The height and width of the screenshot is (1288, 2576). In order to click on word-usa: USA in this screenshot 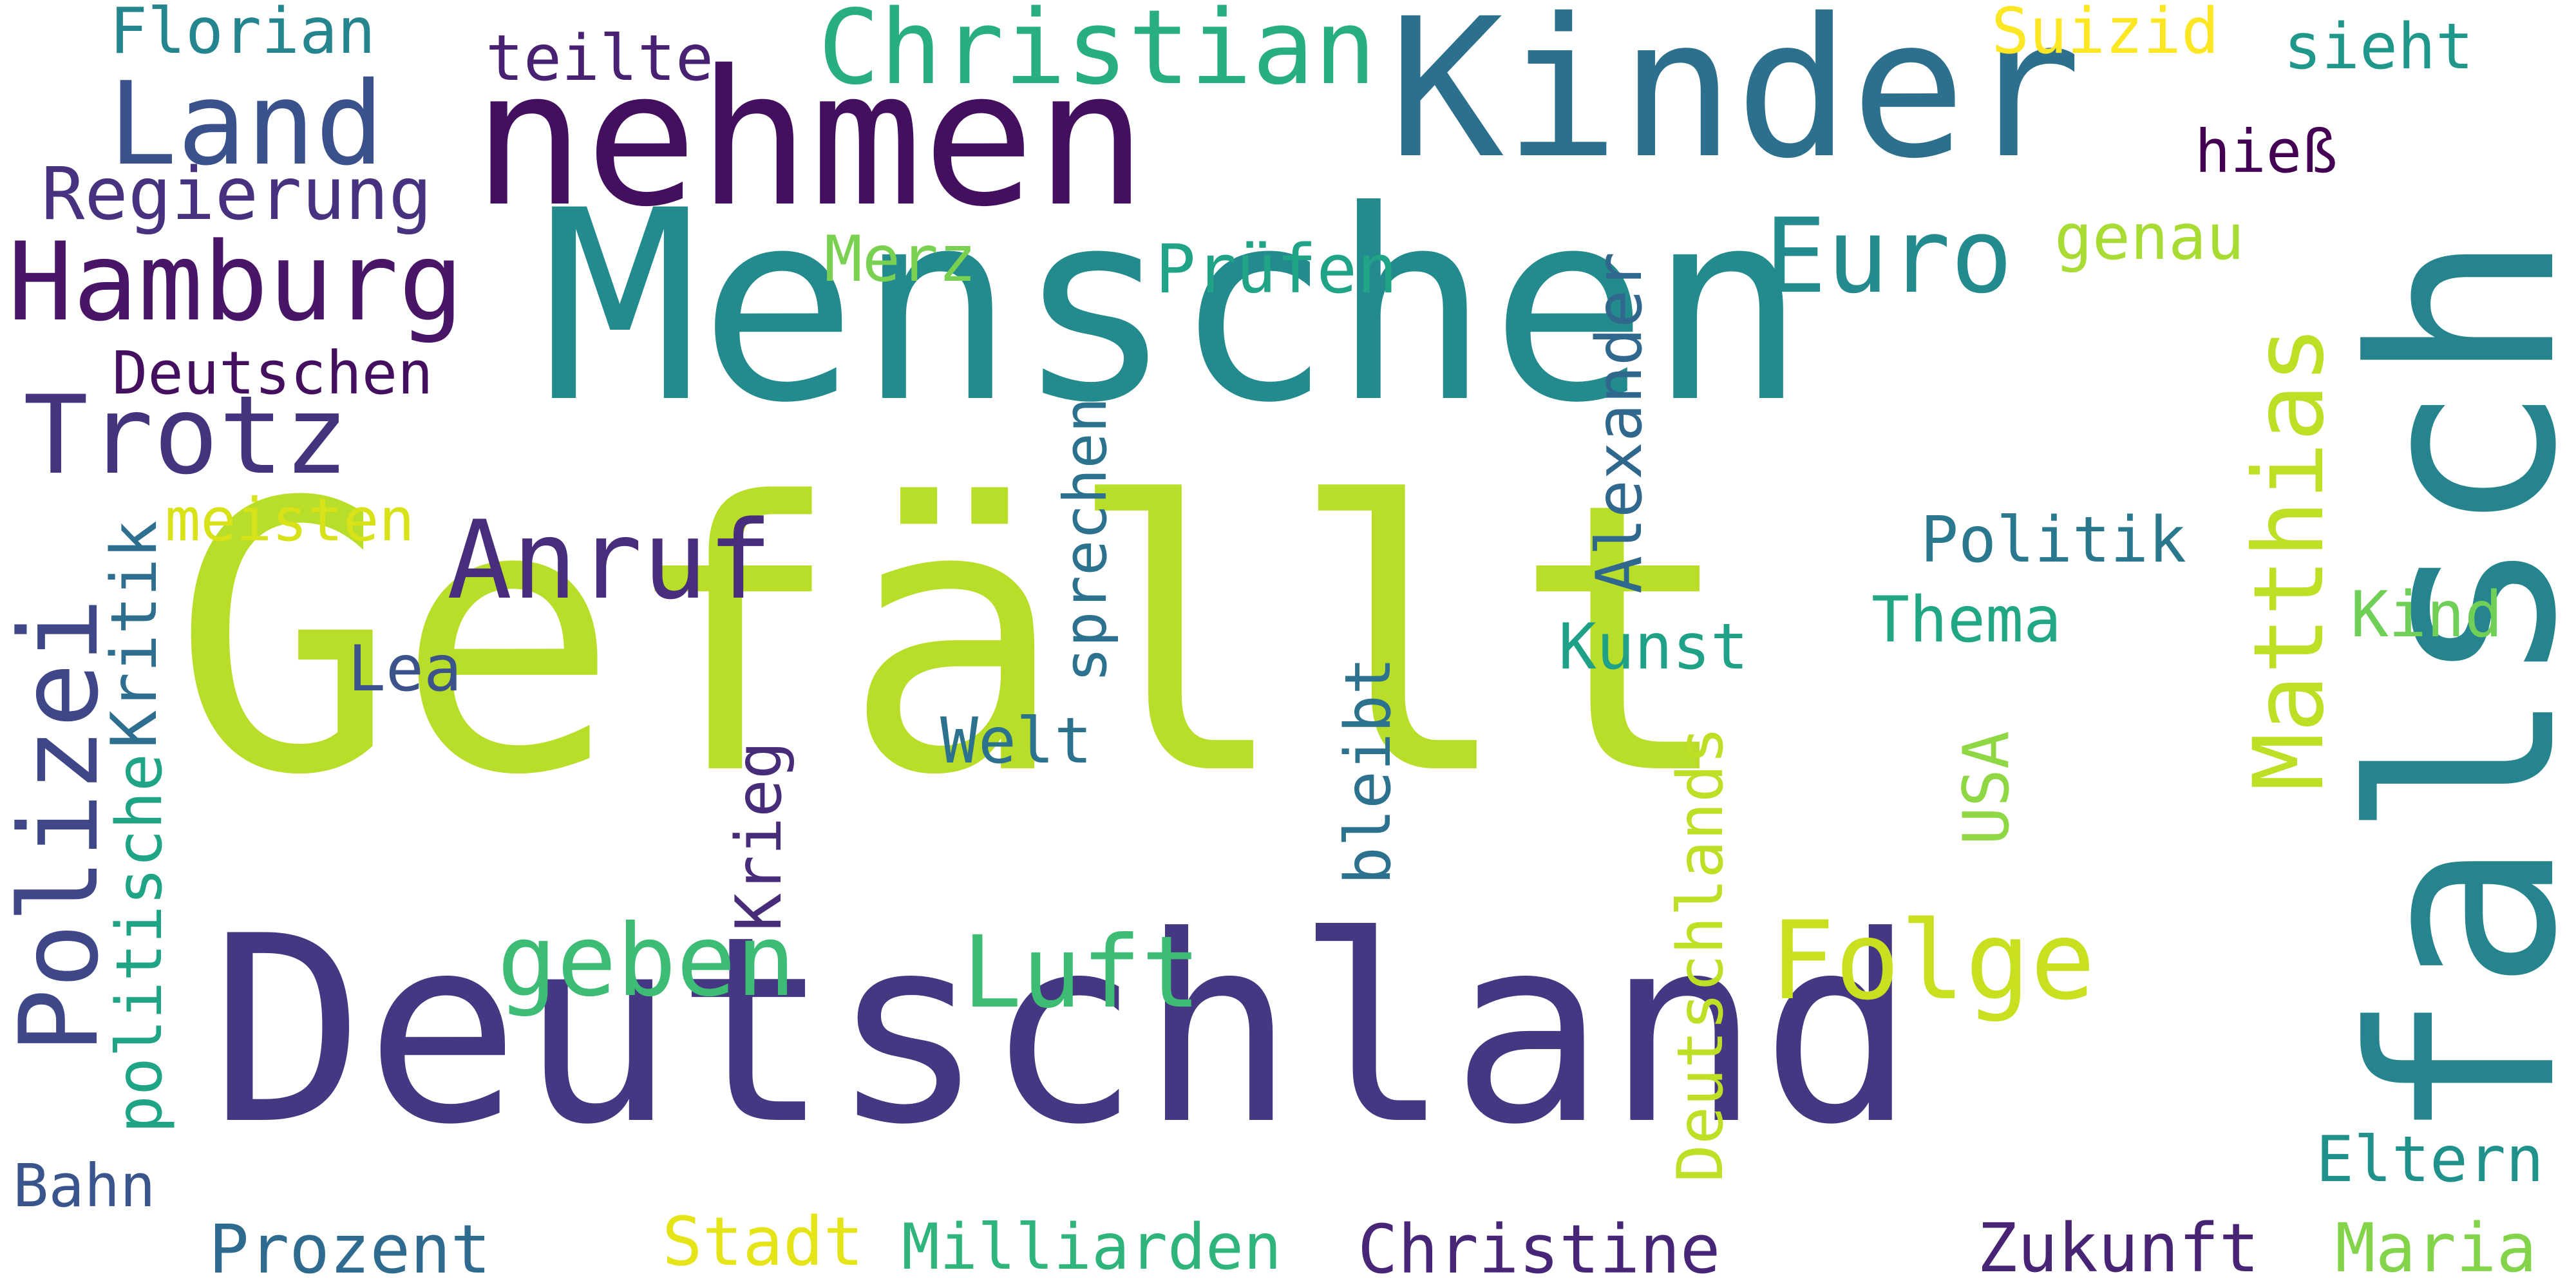, I will do `click(1987, 787)`.